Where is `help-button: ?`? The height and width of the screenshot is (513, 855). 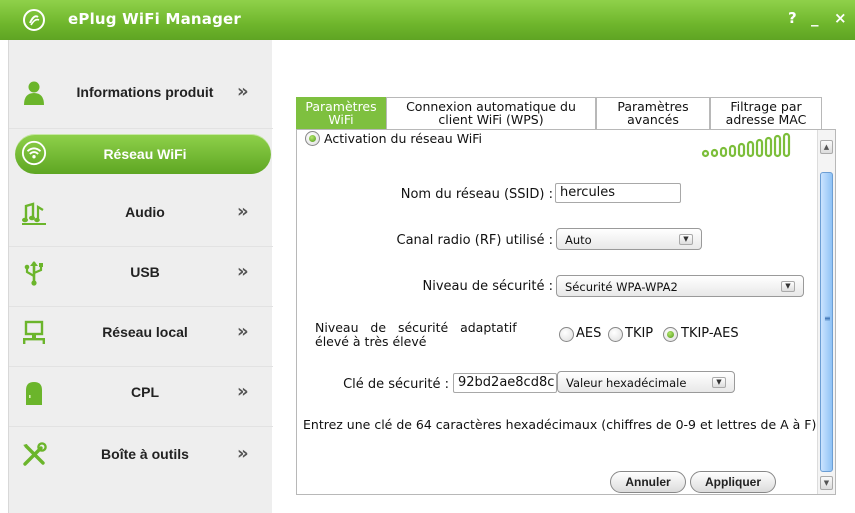
help-button: ? is located at coordinates (792, 18).